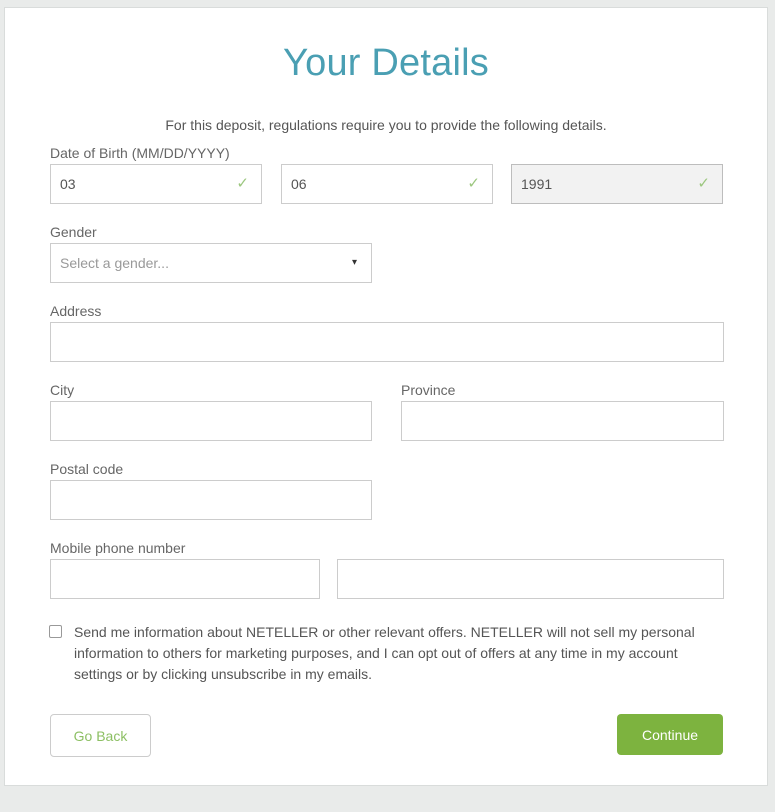 The height and width of the screenshot is (812, 775). Describe the element at coordinates (87, 469) in the screenshot. I see `postal-code-label: Postal code` at that location.